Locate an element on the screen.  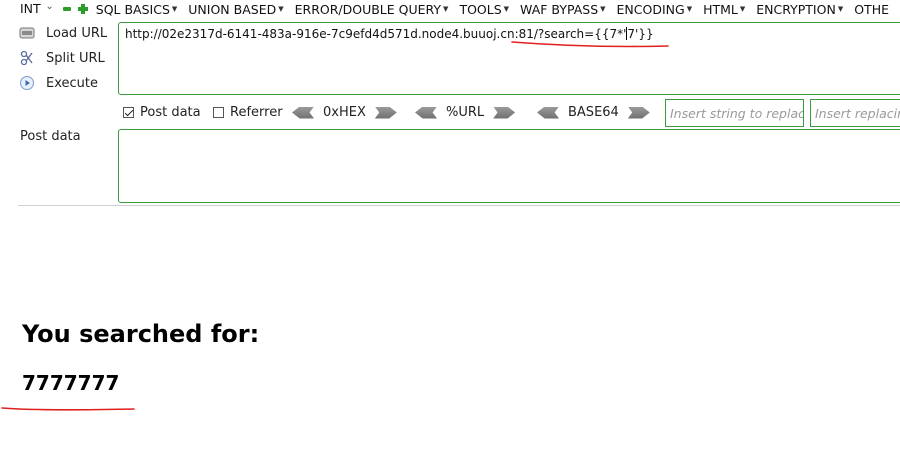
result-annotation-underline is located at coordinates (68, 409).